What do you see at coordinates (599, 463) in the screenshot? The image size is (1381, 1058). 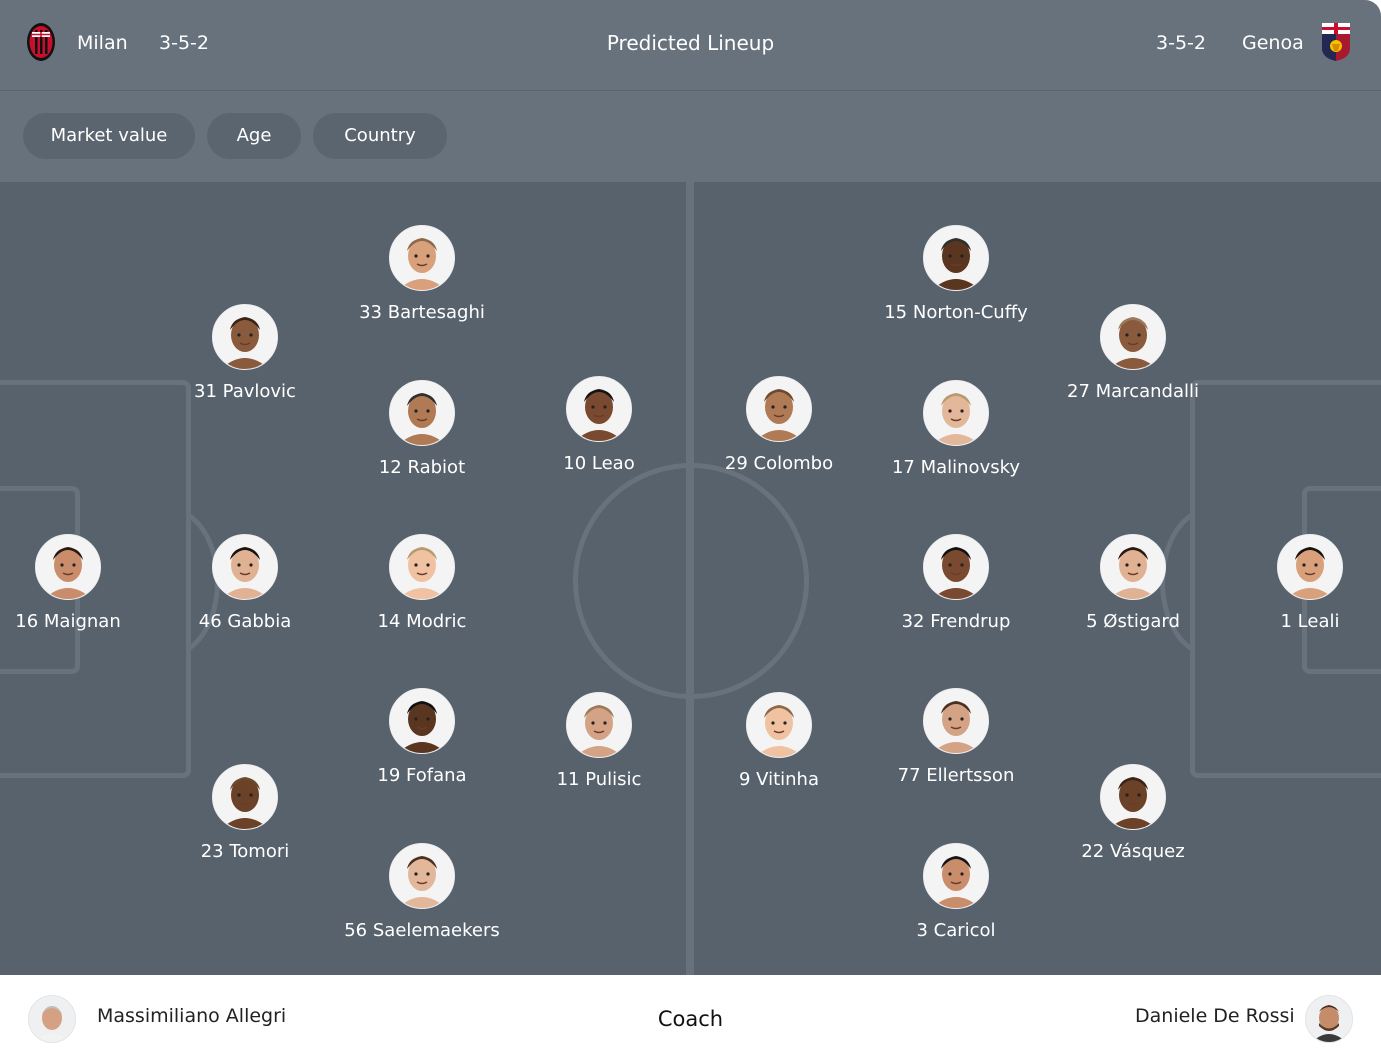 I see `player-name-label: 10 Leao` at bounding box center [599, 463].